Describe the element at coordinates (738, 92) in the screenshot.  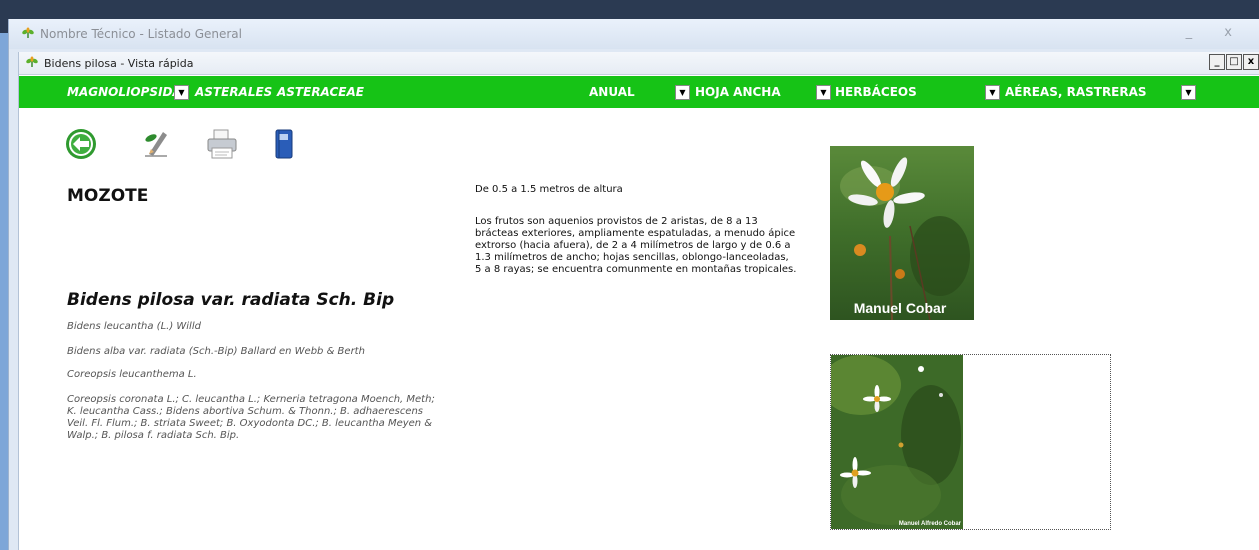
I see `leaf-label: HOJA ANCHA` at that location.